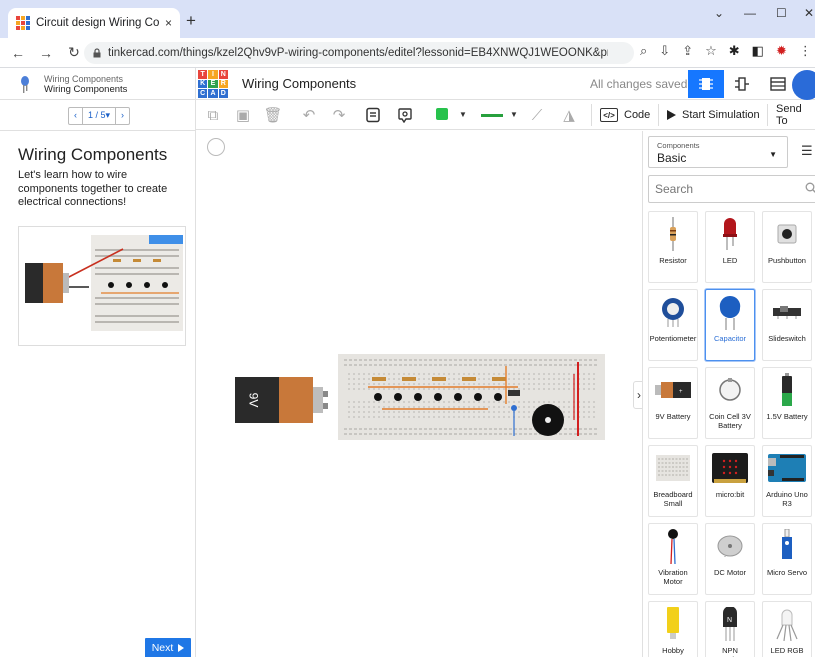 This screenshot has width=815, height=657. I want to click on component-list-button, so click(778, 84).